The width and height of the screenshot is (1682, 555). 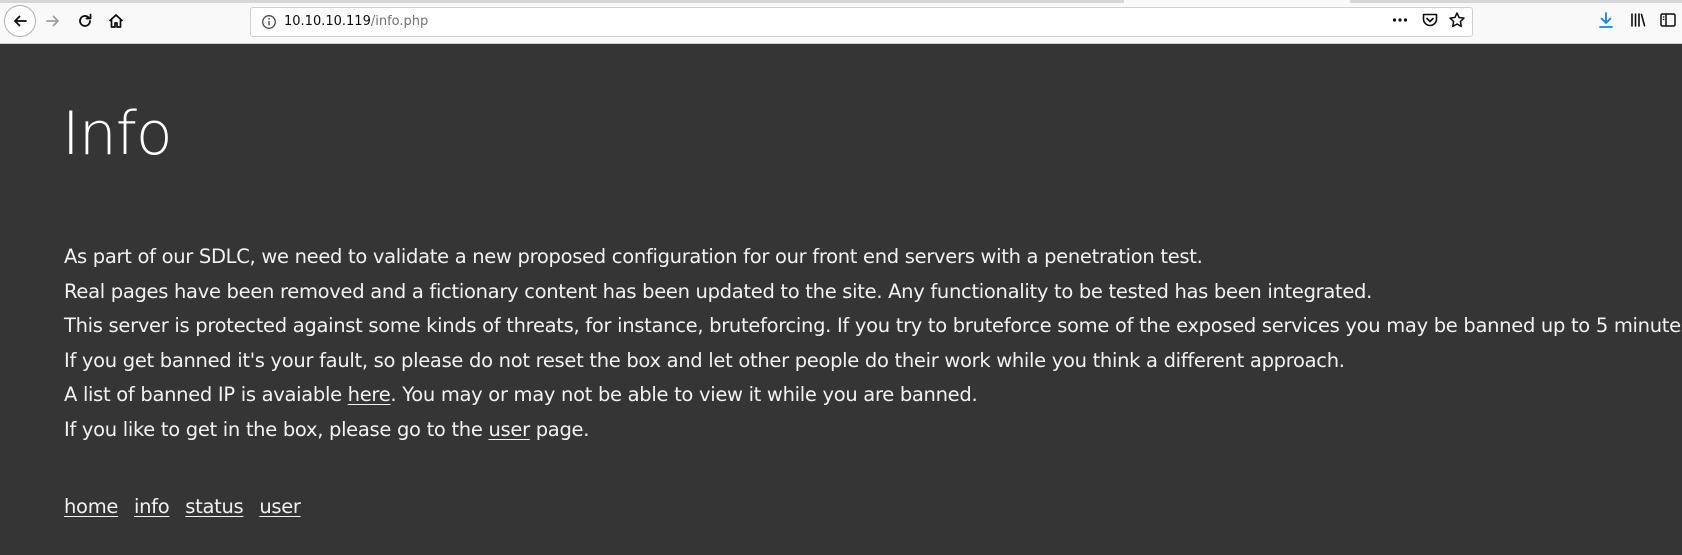 I want to click on home-button, so click(x=116, y=21).